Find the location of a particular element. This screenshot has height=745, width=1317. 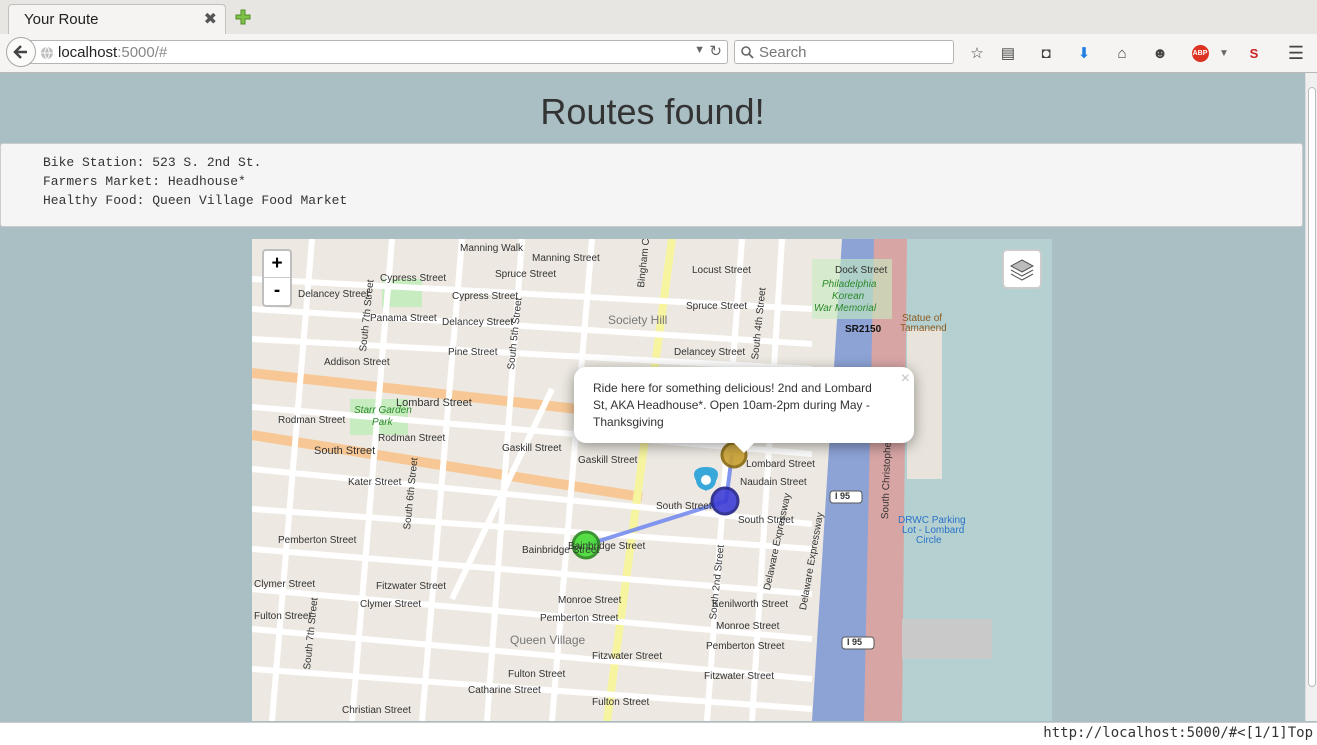

status-bar: http://localhost:5000/#<[1/1]Top is located at coordinates (658, 733).